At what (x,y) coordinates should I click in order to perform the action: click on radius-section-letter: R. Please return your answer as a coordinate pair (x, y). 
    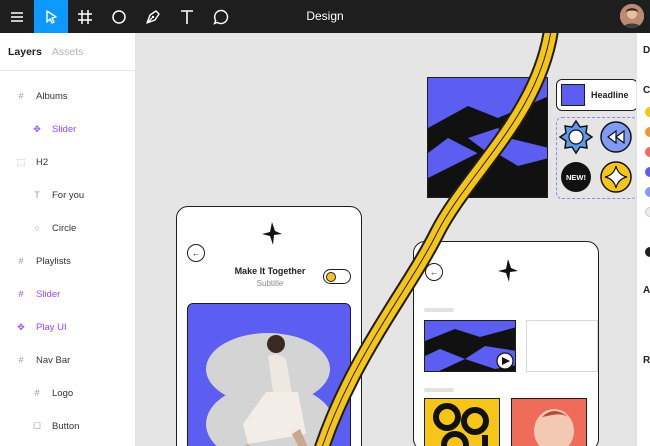
    Looking at the image, I should click on (646, 360).